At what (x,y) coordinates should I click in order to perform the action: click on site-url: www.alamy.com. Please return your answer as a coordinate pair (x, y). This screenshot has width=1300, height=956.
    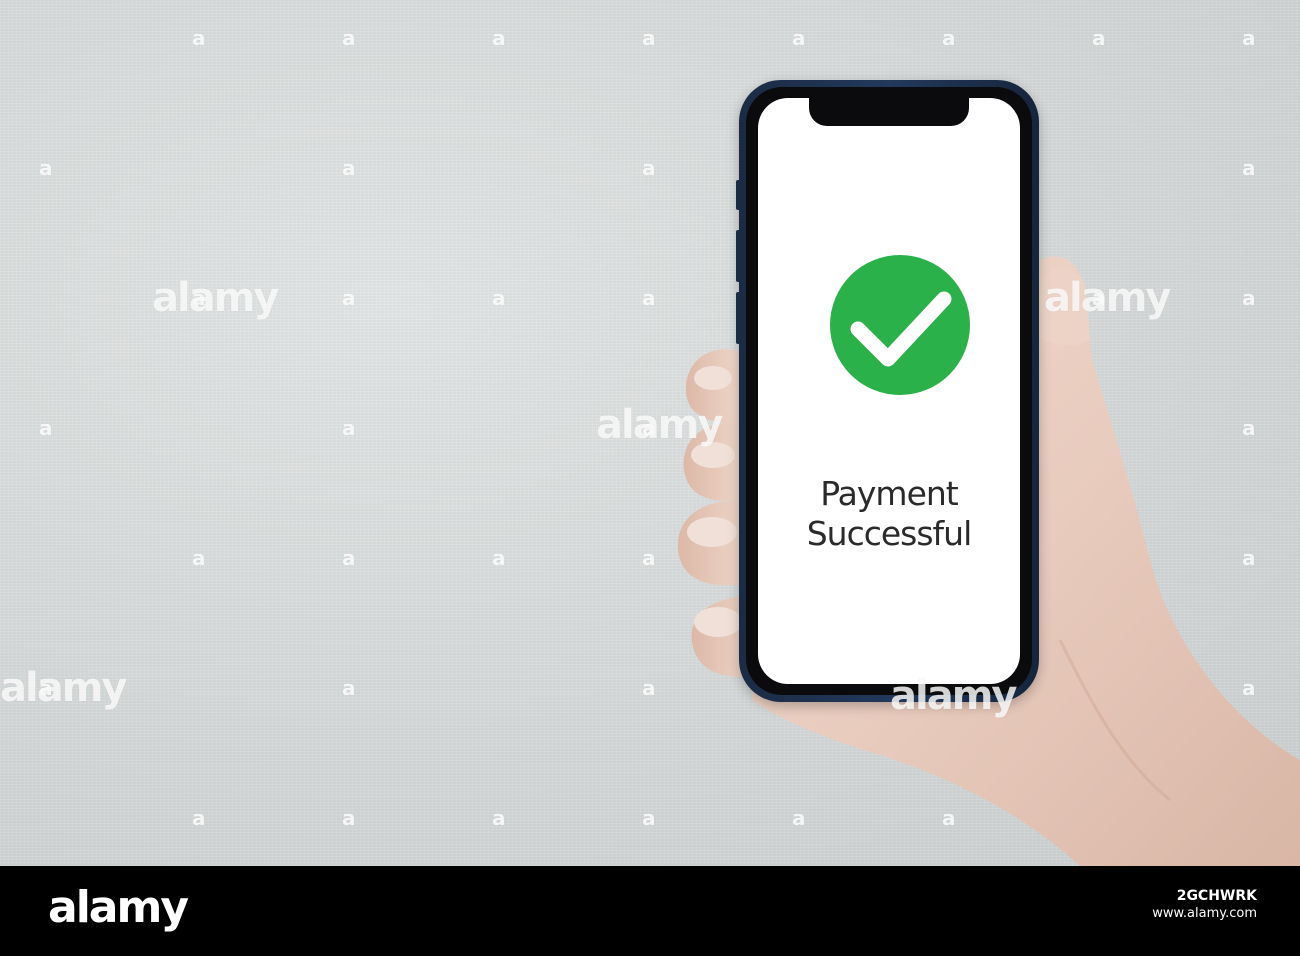
    Looking at the image, I should click on (1204, 913).